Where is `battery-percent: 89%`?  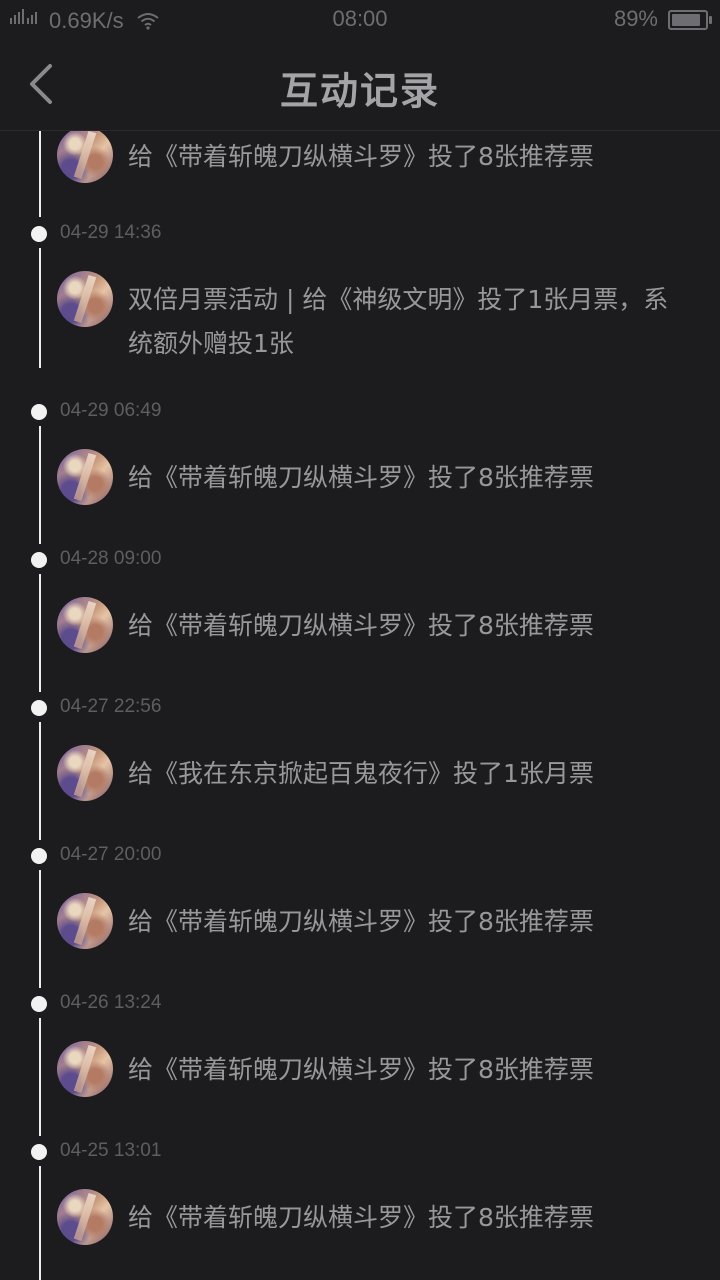 battery-percent: 89% is located at coordinates (635, 18).